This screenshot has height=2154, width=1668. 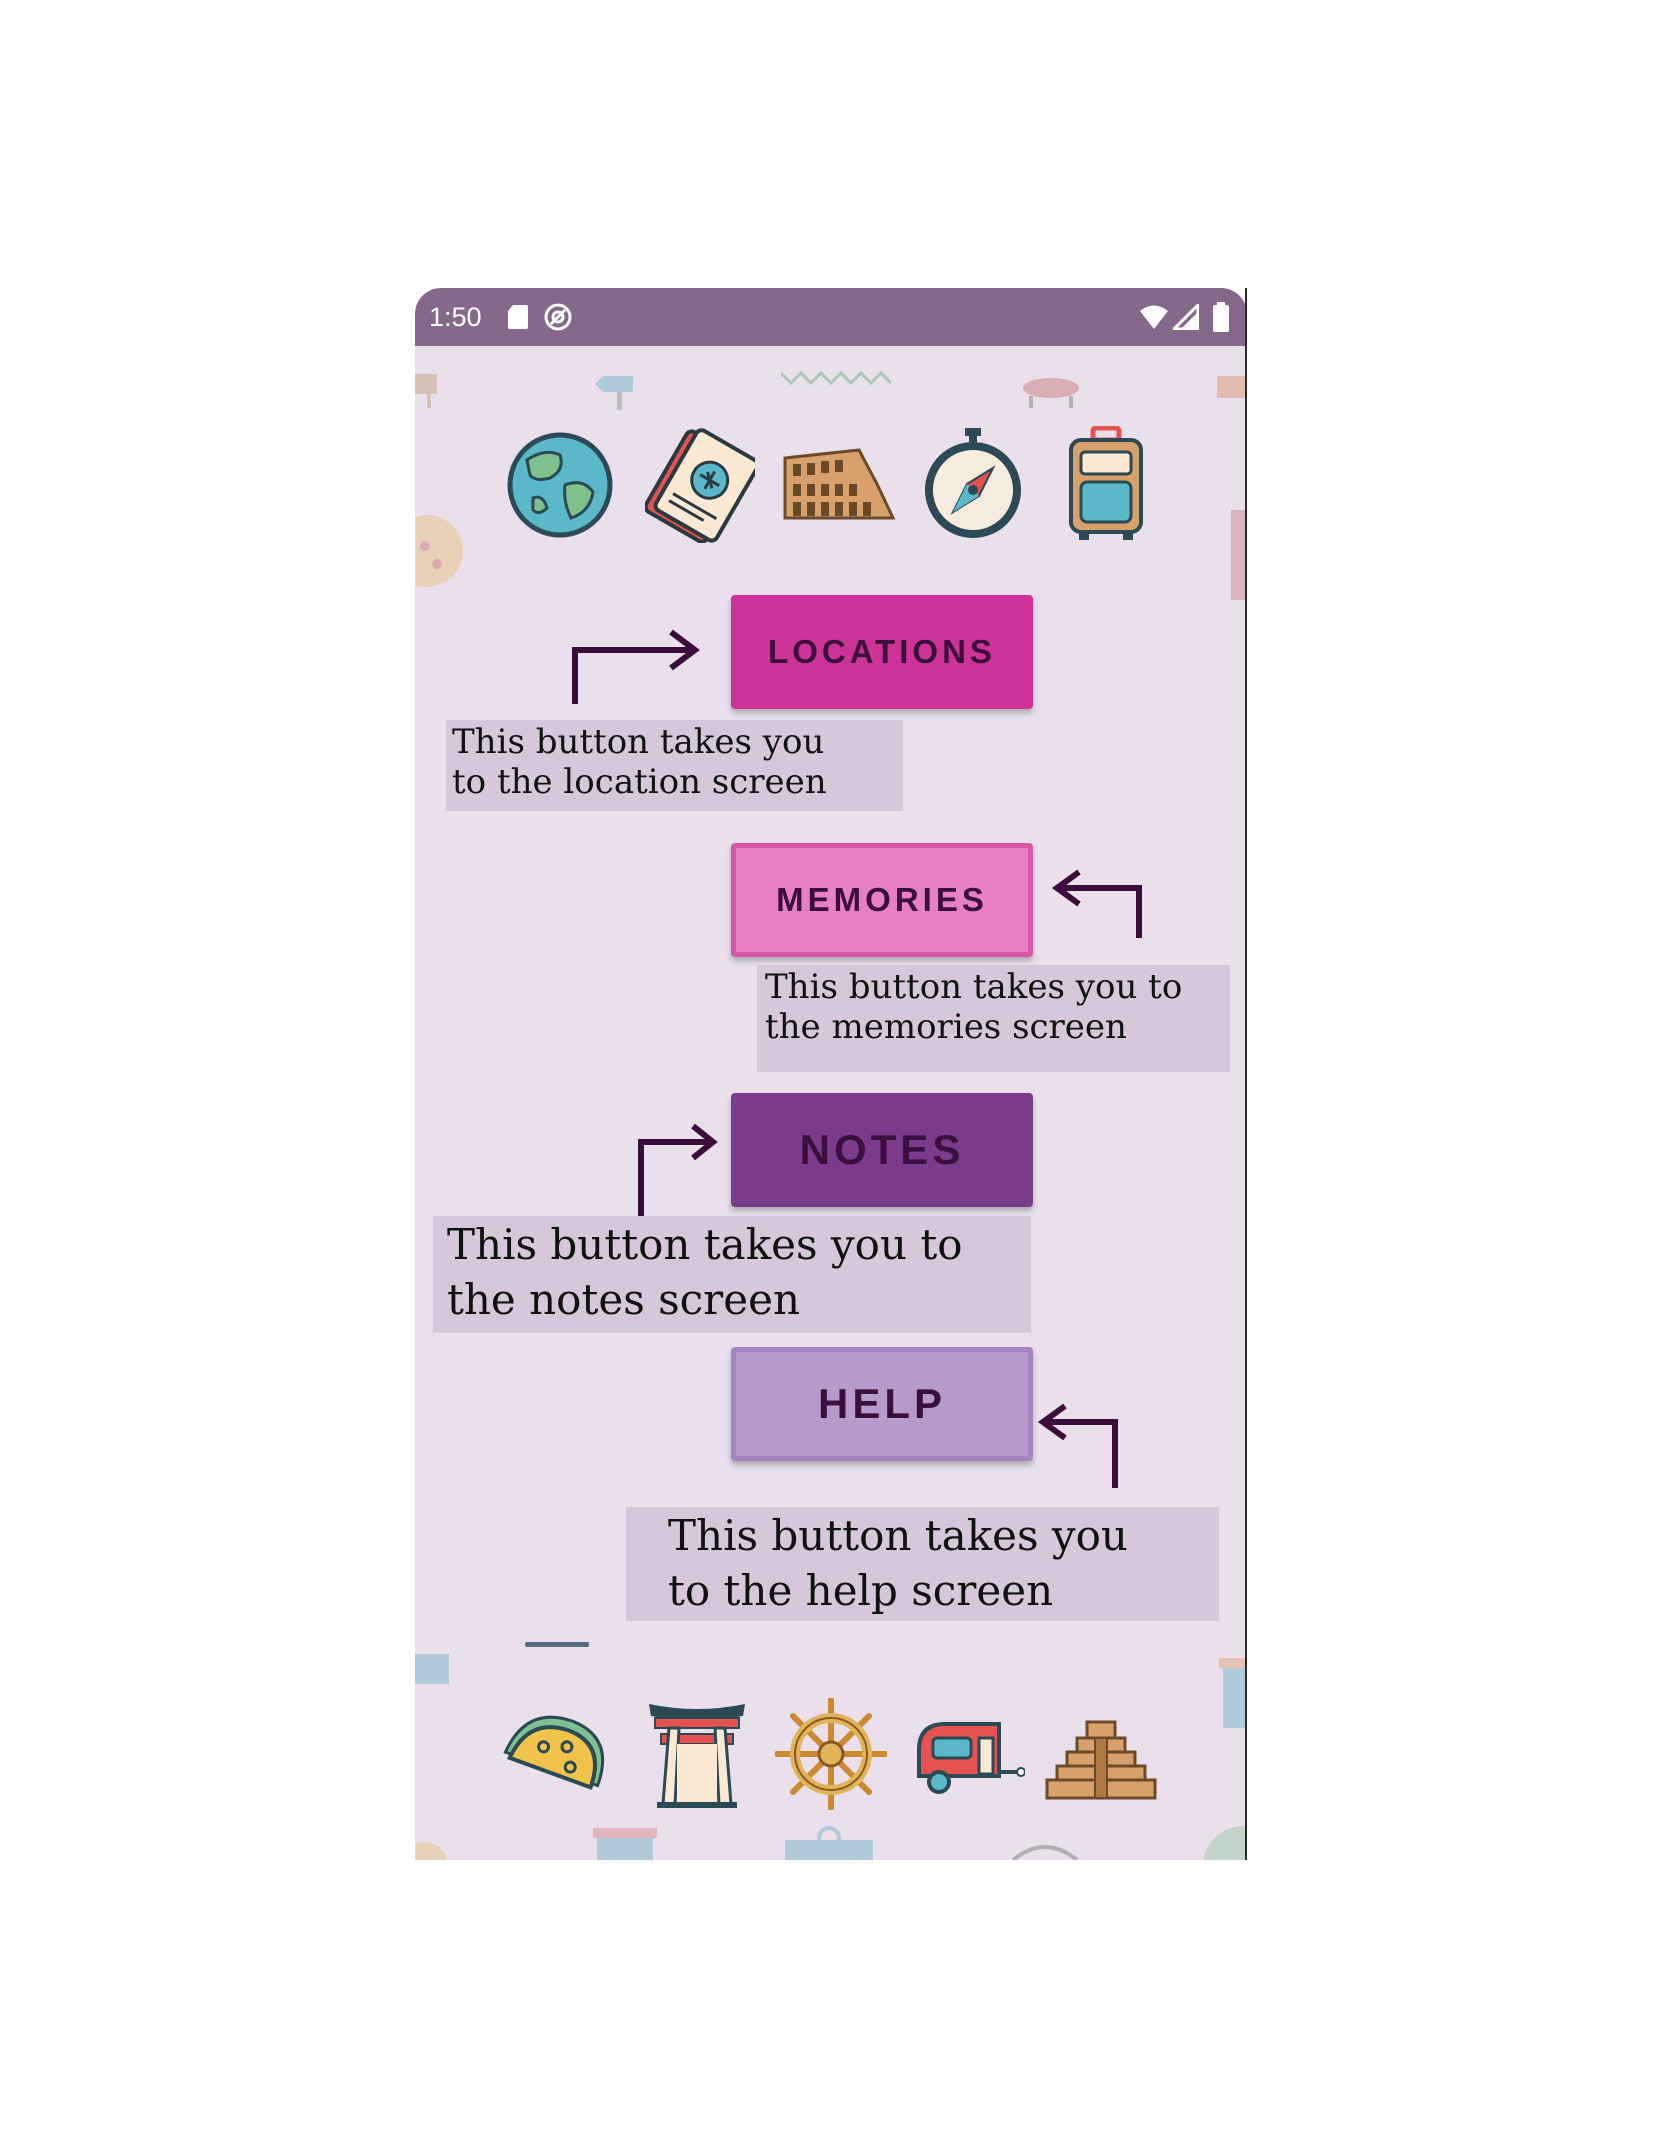 What do you see at coordinates (882, 1150) in the screenshot?
I see `notes-button: NOTES` at bounding box center [882, 1150].